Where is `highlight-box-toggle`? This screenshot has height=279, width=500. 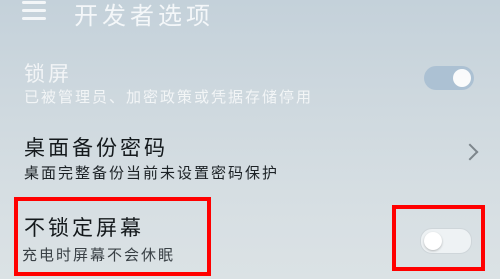
highlight-box-toggle is located at coordinates (438, 238).